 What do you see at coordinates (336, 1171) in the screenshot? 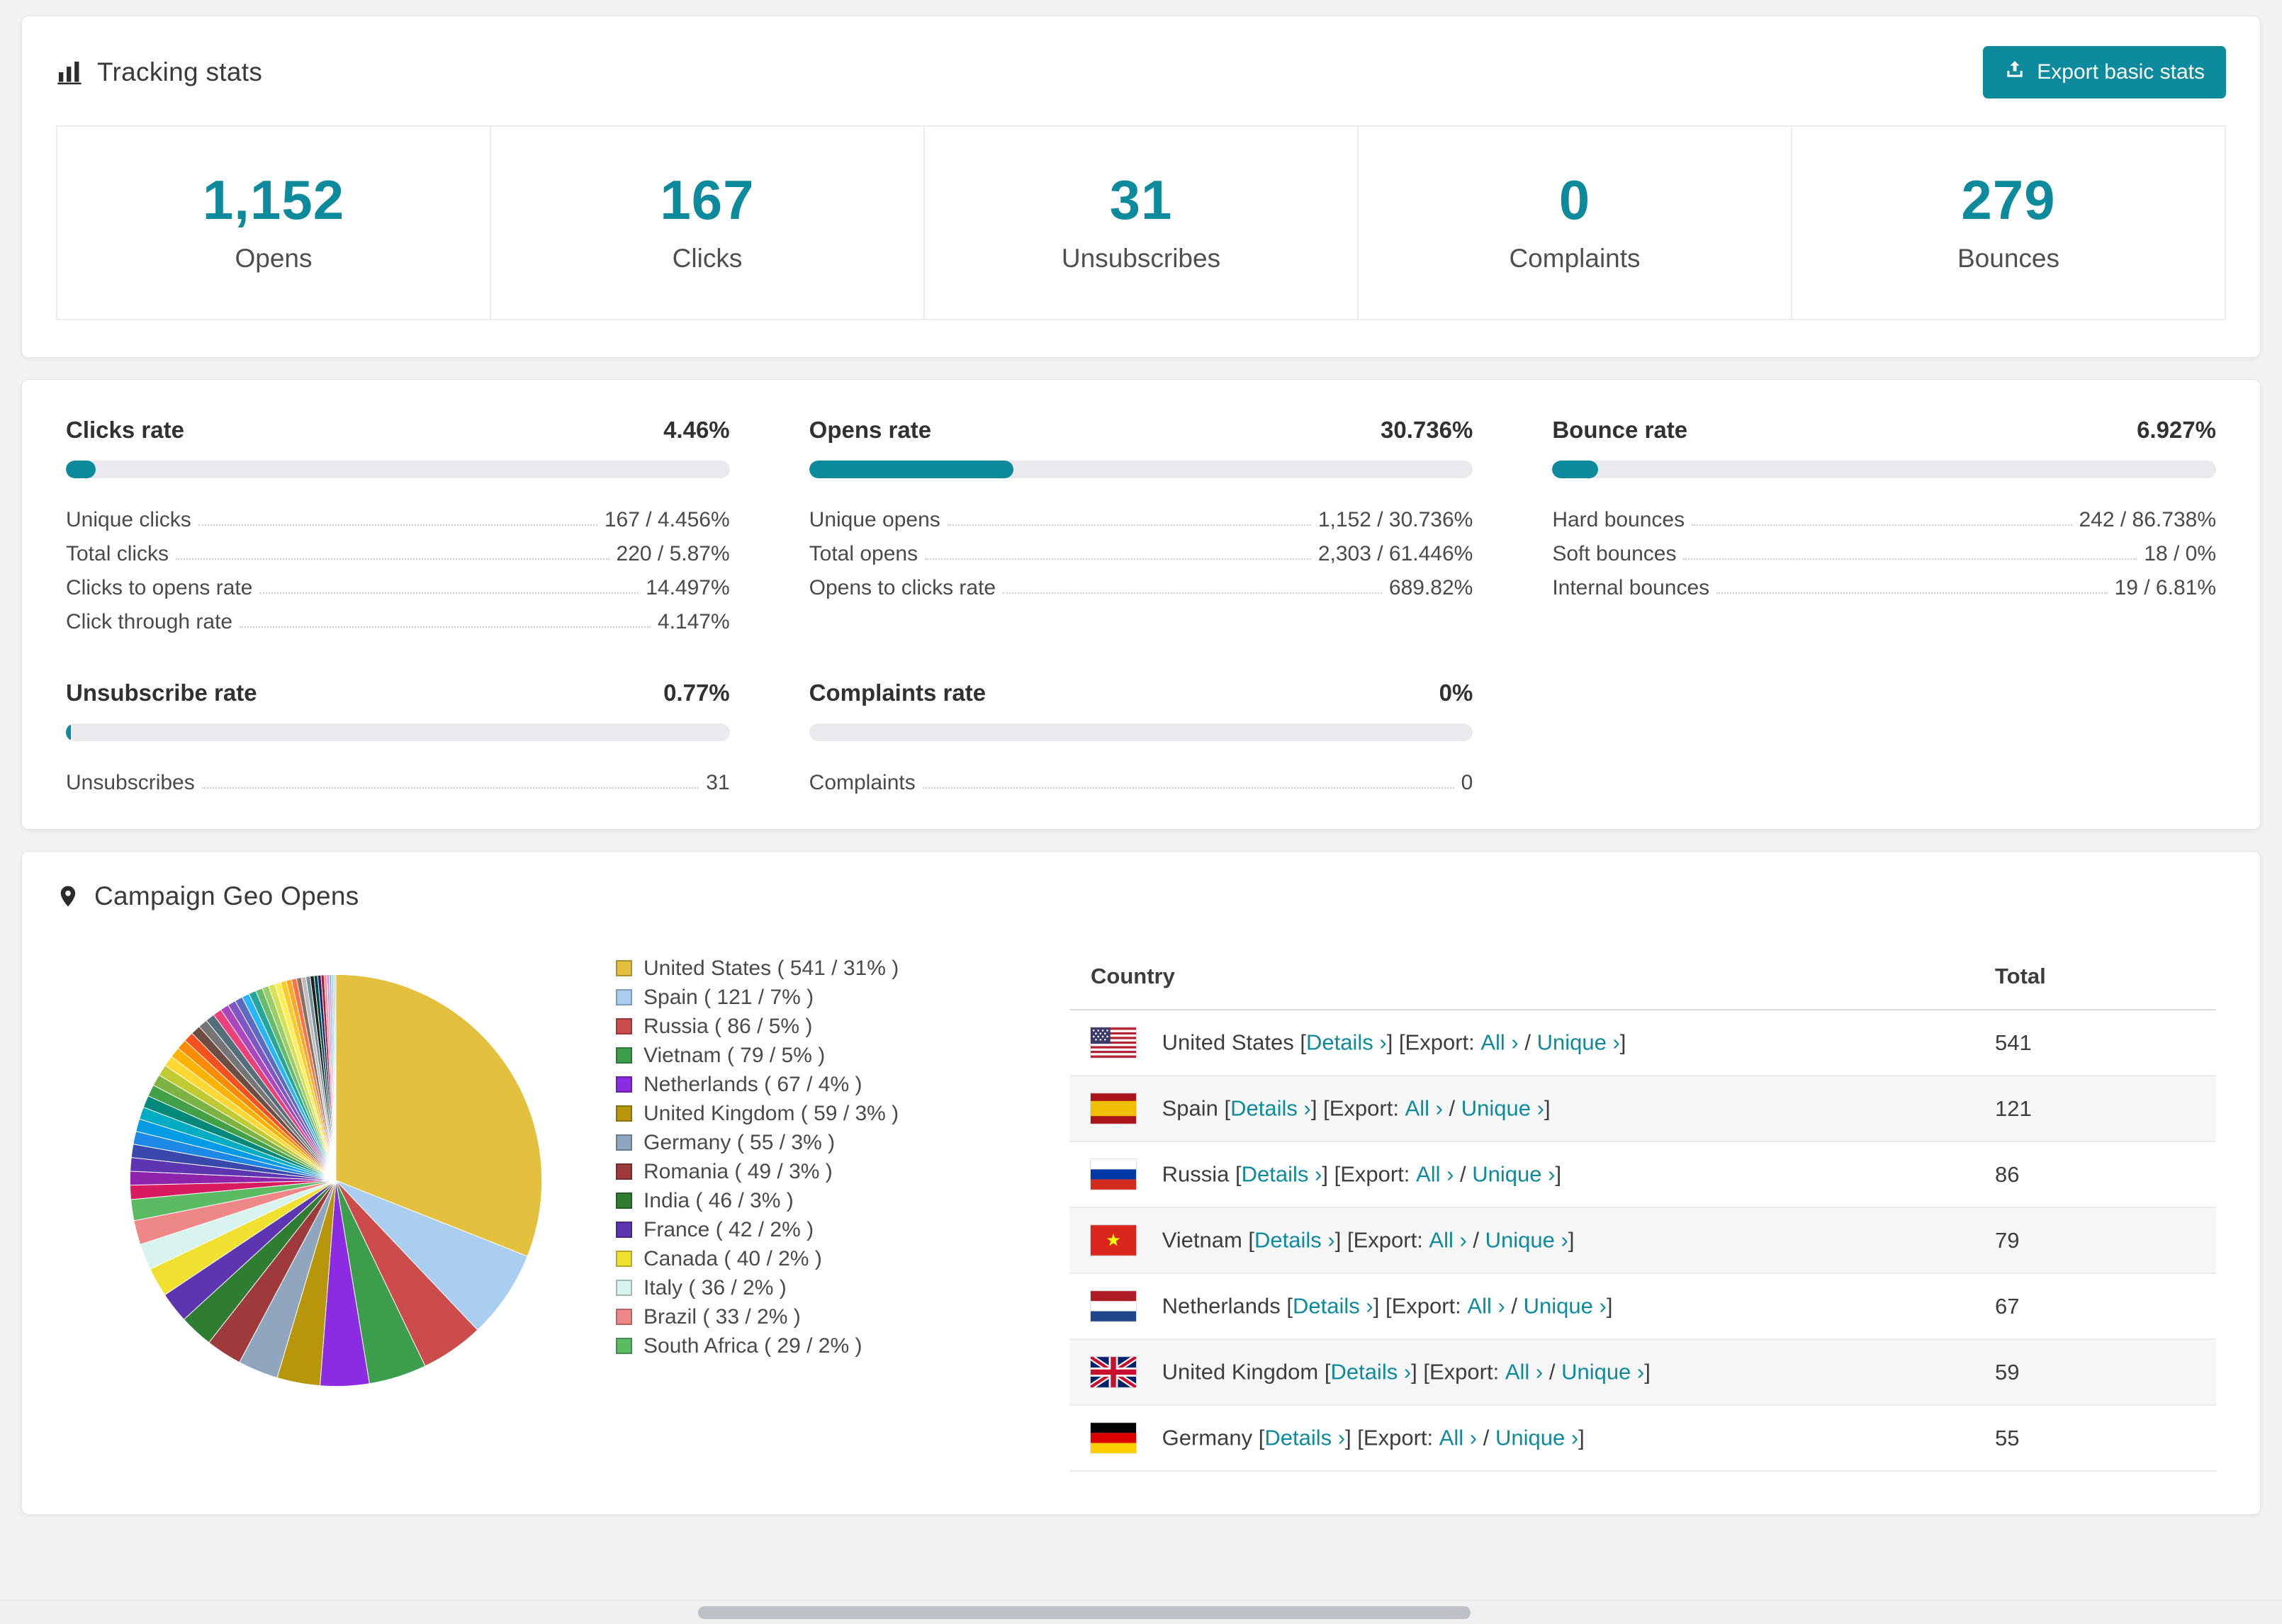
I see `pie-chart-container` at bounding box center [336, 1171].